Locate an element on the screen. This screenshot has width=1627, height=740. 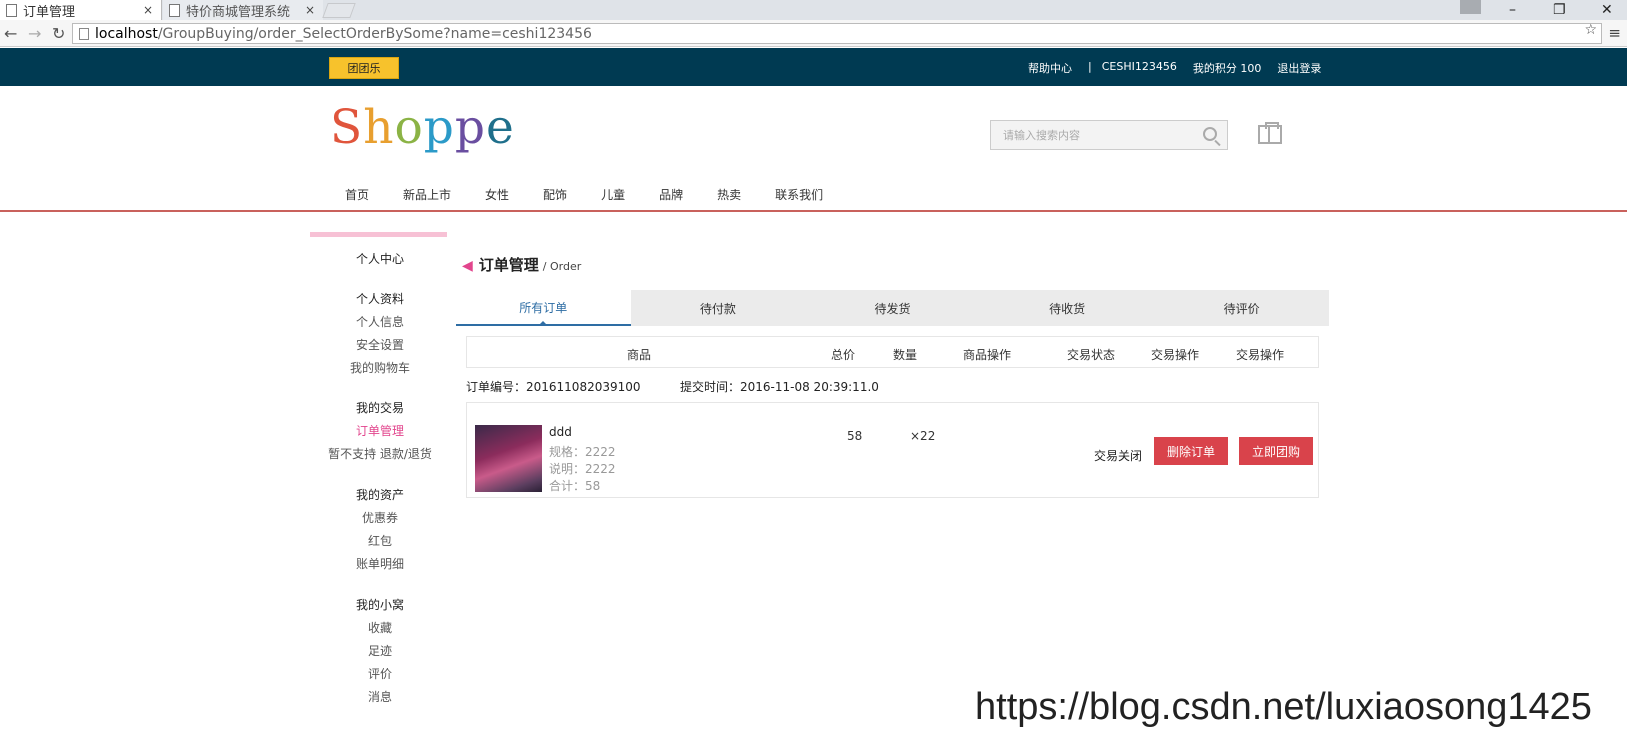
buy-now-button: 立即团购 is located at coordinates (1276, 451).